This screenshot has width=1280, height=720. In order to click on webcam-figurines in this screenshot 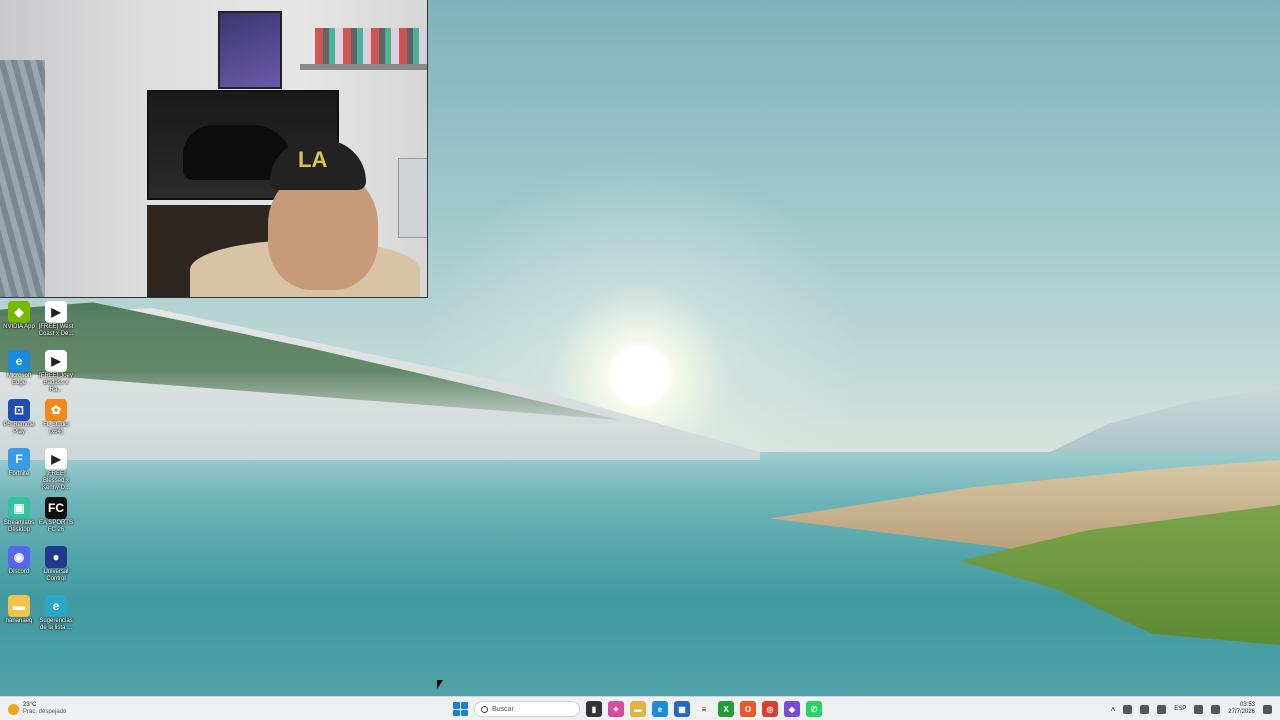, I will do `click(371, 46)`.